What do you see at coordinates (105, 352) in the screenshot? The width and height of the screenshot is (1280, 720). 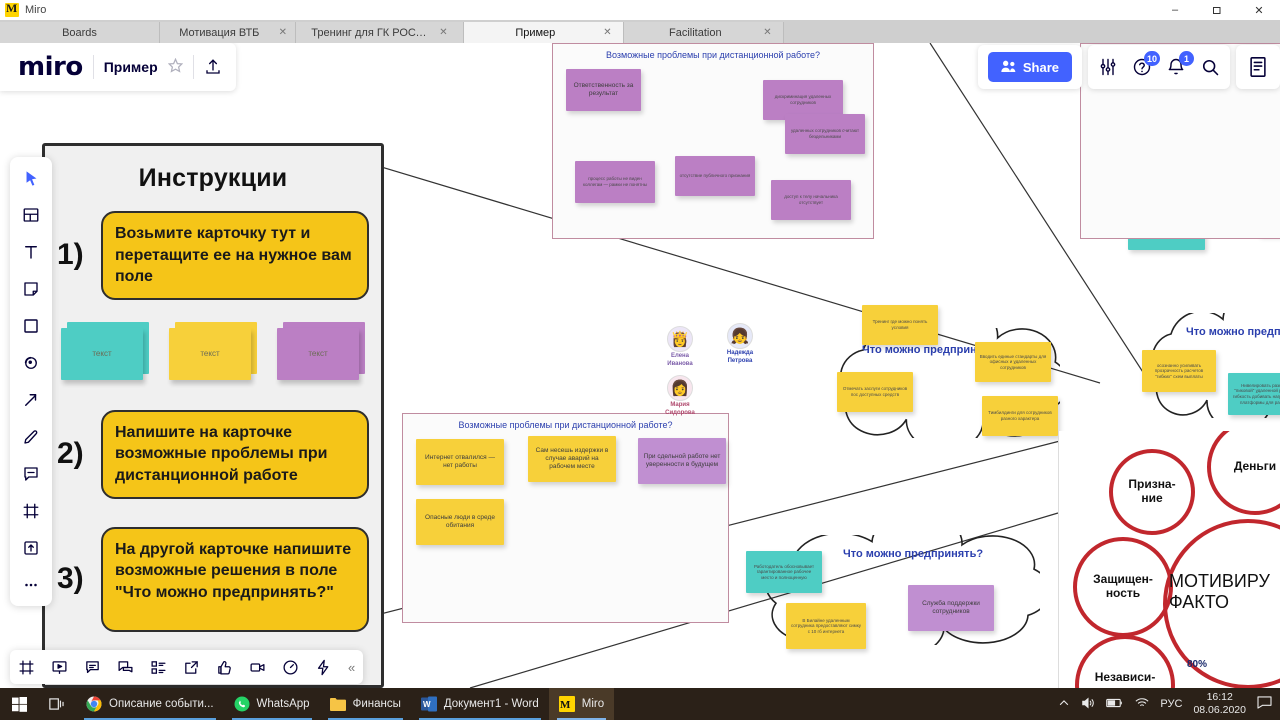 I see `sample-sticky-0: текст` at bounding box center [105, 352].